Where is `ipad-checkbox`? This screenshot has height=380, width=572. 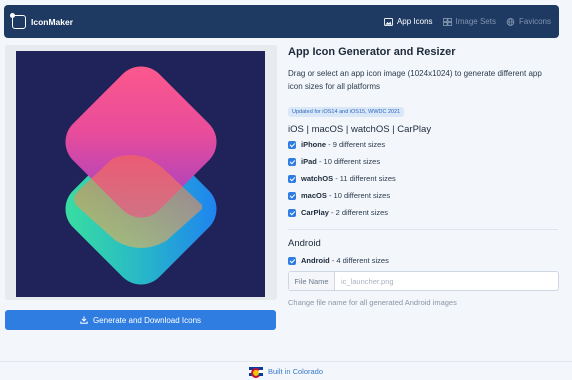 ipad-checkbox is located at coordinates (292, 161).